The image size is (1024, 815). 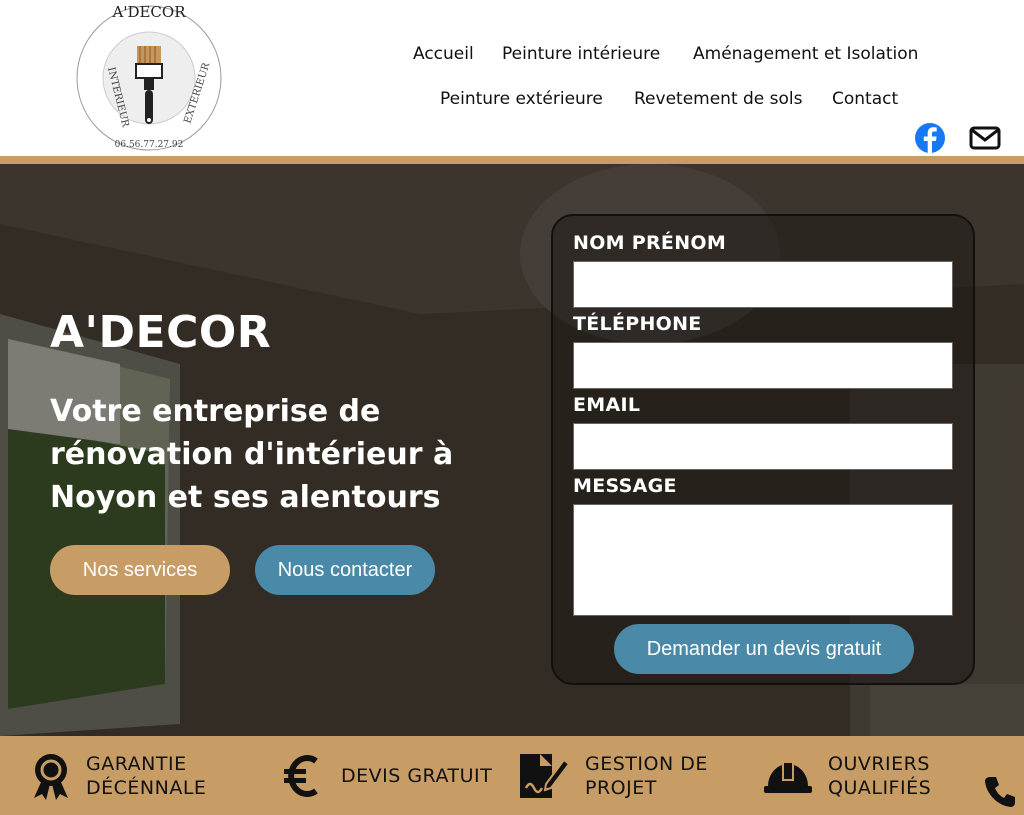 I want to click on message-field, so click(x=763, y=560).